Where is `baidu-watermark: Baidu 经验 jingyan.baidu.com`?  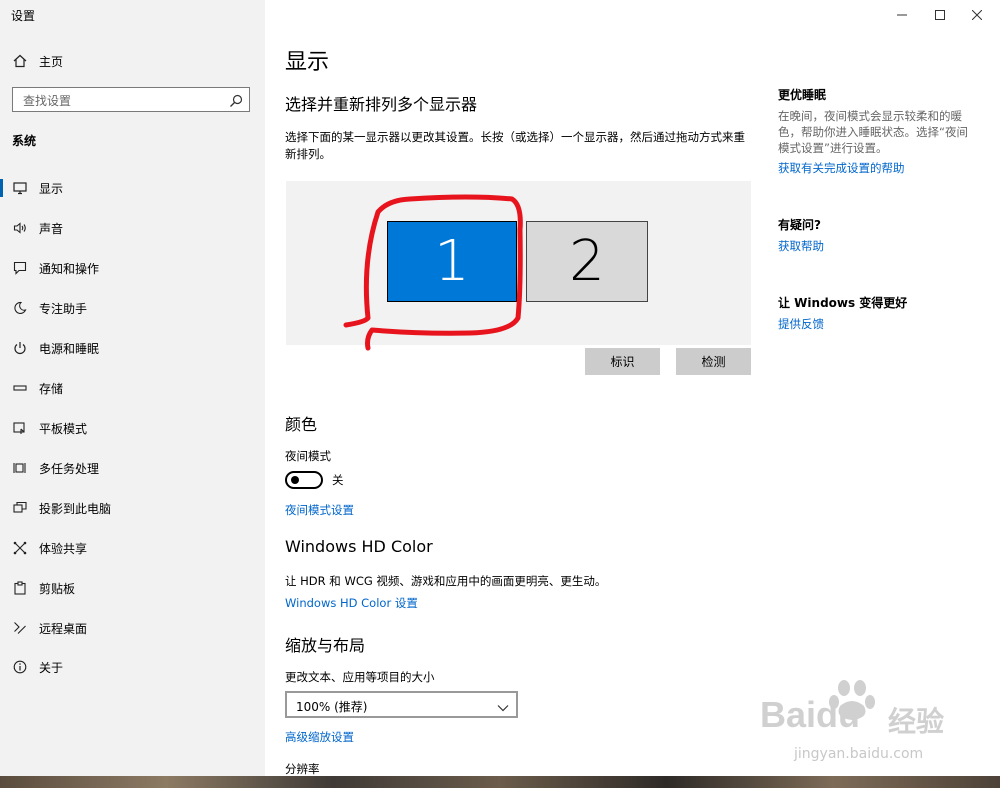 baidu-watermark: Baidu 经验 jingyan.baidu.com is located at coordinates (858, 726).